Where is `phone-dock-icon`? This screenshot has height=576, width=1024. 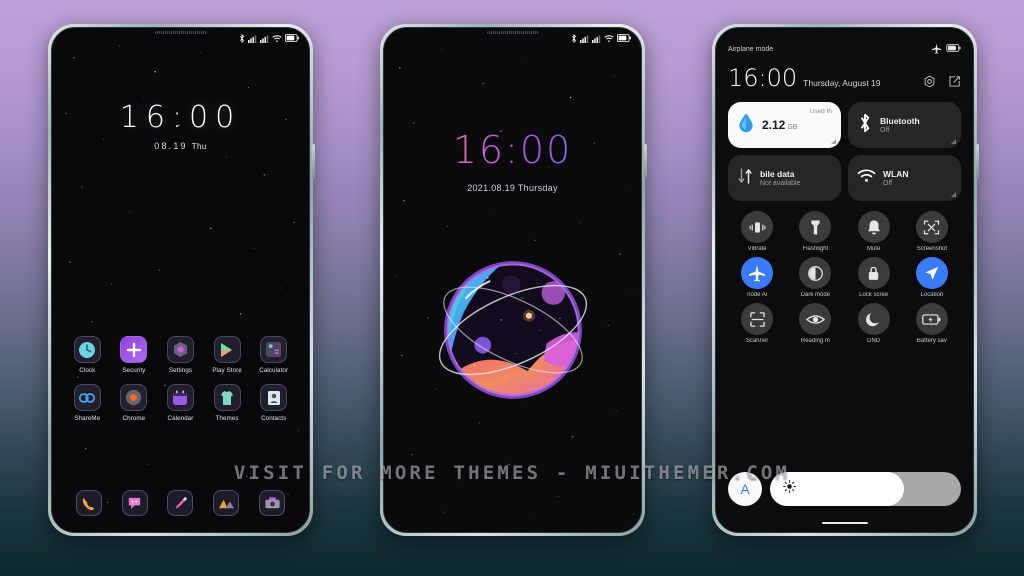 phone-dock-icon is located at coordinates (88, 503).